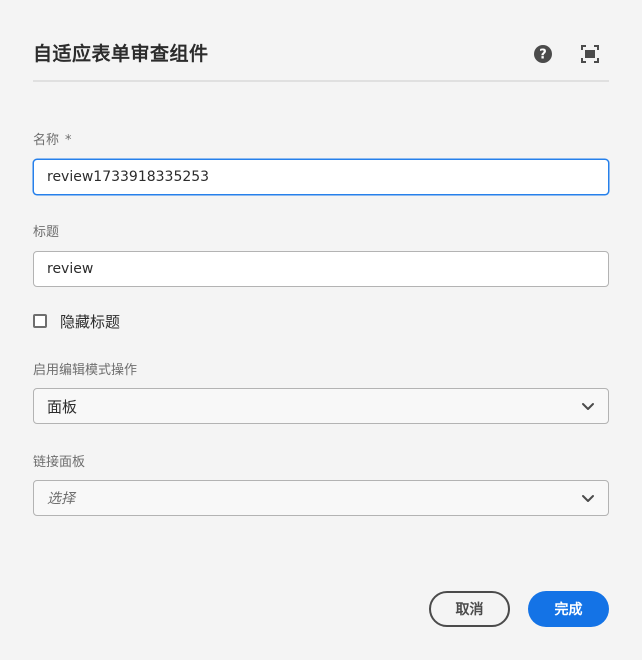 The height and width of the screenshot is (660, 642). What do you see at coordinates (568, 609) in the screenshot?
I see `done-button: 完成` at bounding box center [568, 609].